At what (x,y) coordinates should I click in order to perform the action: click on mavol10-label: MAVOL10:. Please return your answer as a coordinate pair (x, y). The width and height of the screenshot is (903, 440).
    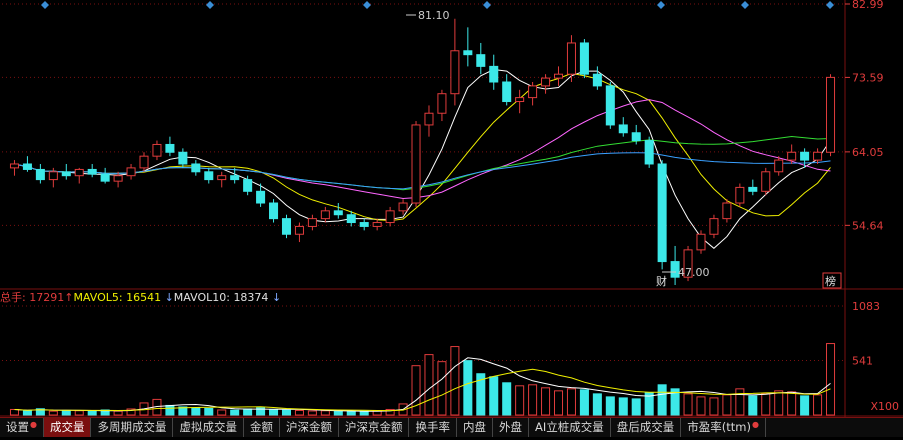
    Looking at the image, I should click on (201, 297).